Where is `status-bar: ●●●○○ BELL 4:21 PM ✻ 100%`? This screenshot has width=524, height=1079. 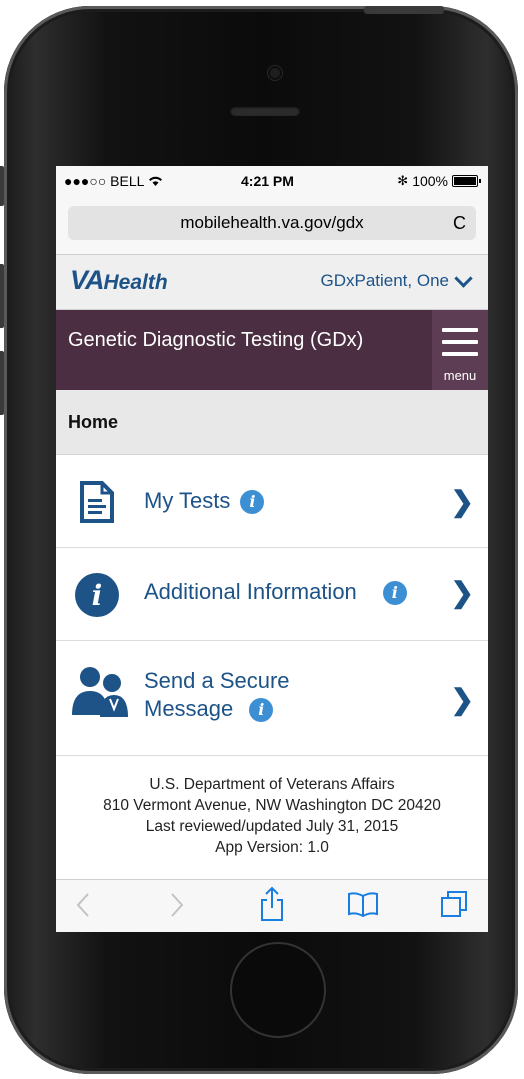
status-bar: ●●●○○ BELL 4:21 PM ✻ 100% is located at coordinates (272, 181).